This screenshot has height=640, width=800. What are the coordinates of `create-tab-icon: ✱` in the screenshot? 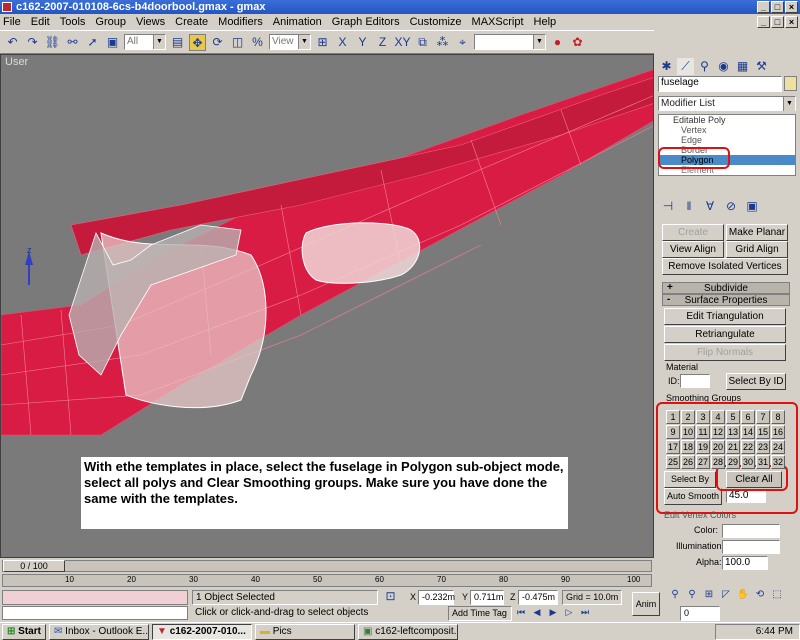 It's located at (666, 66).